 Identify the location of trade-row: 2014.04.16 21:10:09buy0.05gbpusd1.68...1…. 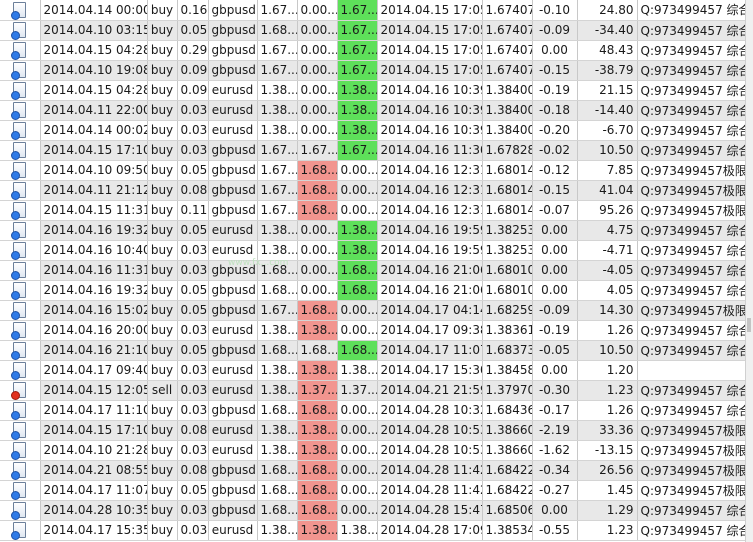
(373, 350).